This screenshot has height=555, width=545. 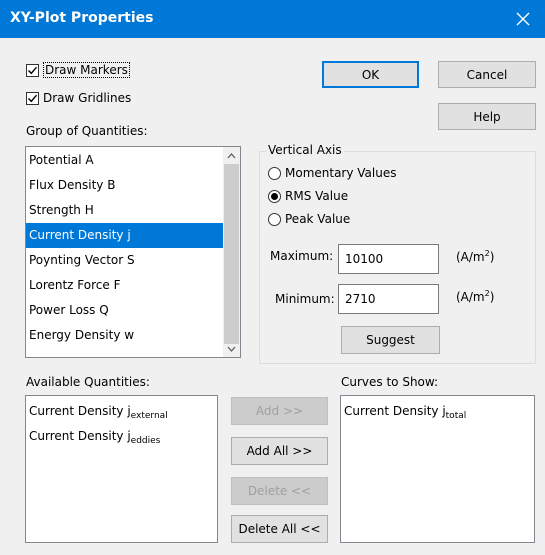 I want to click on list-item: Energy Density w, so click(x=133, y=335).